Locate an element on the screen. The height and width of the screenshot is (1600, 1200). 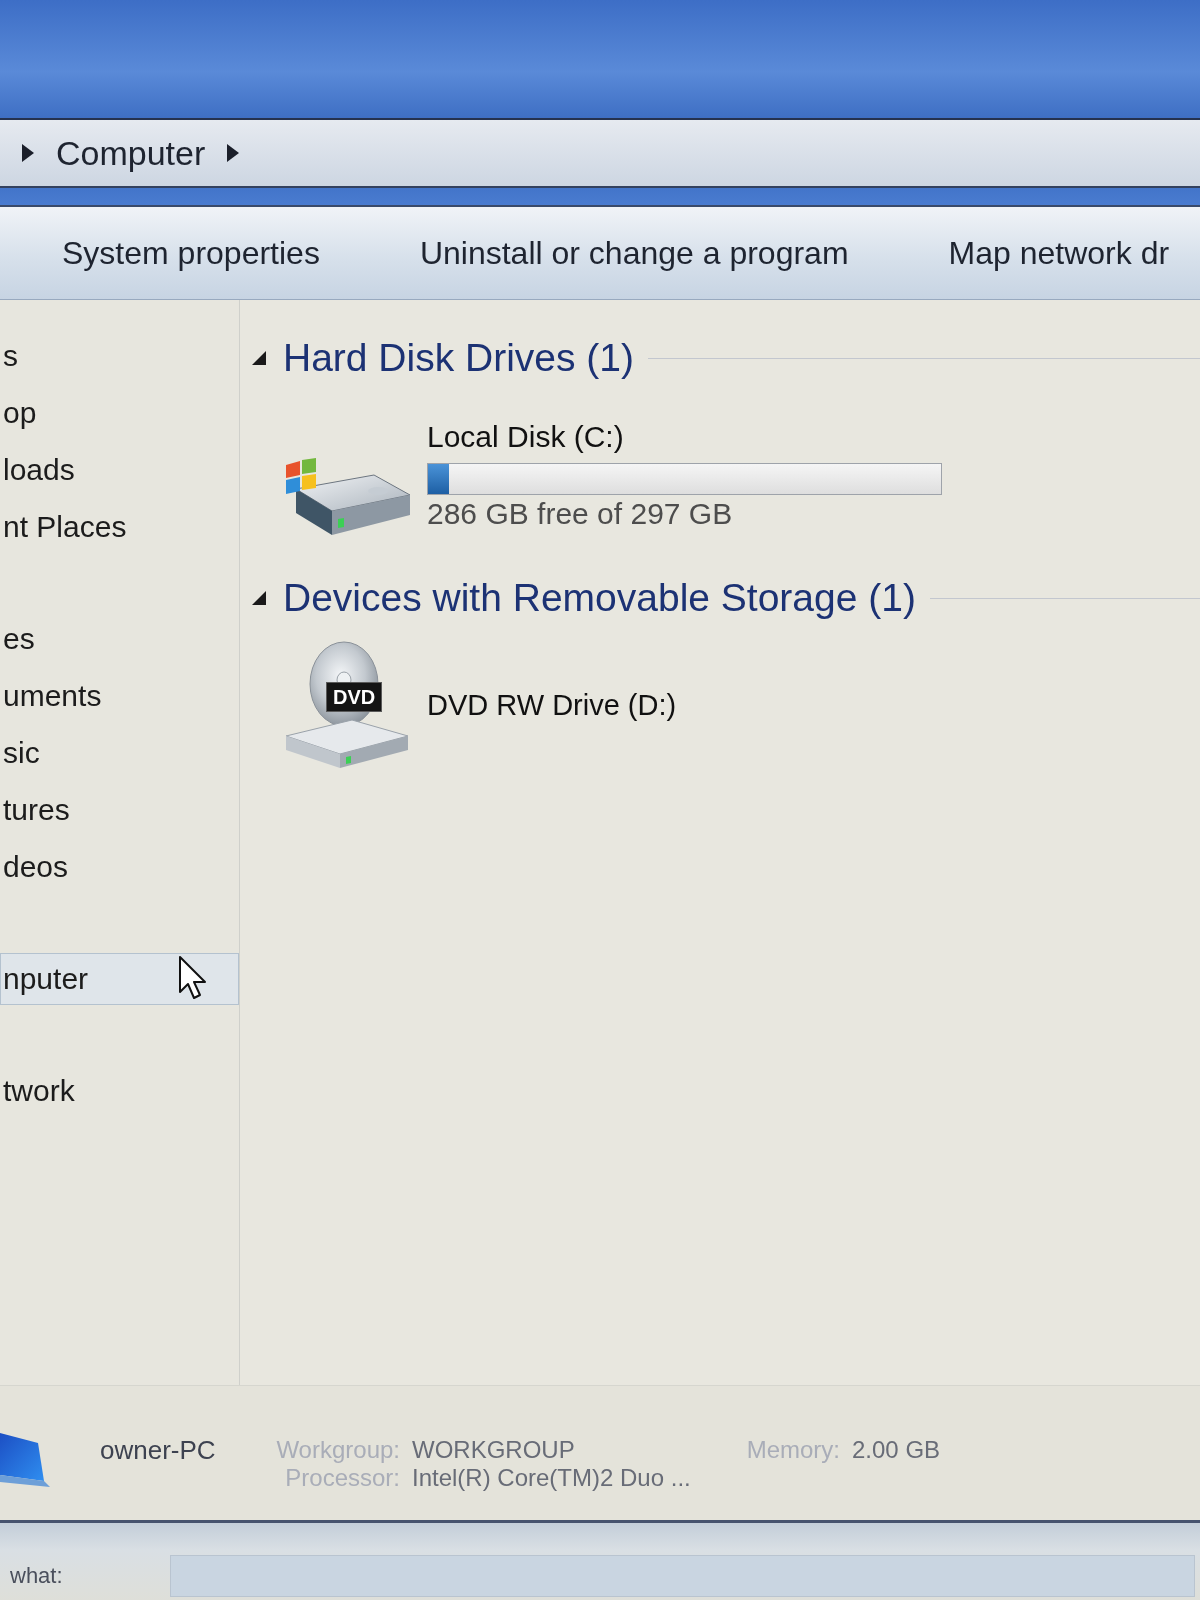
nav-item: nt Places is located at coordinates (119, 527).